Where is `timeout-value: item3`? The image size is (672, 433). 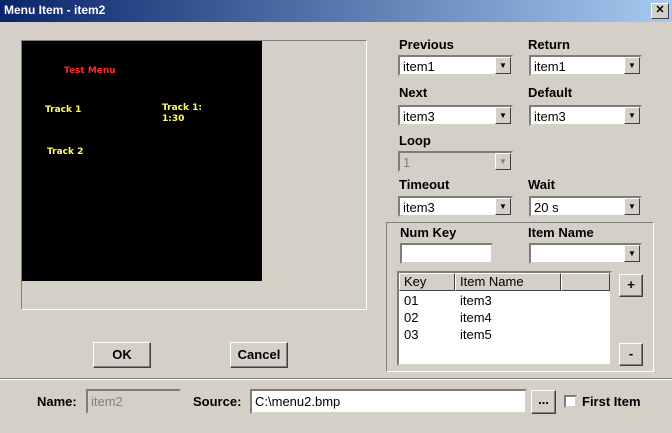 timeout-value: item3 is located at coordinates (419, 207).